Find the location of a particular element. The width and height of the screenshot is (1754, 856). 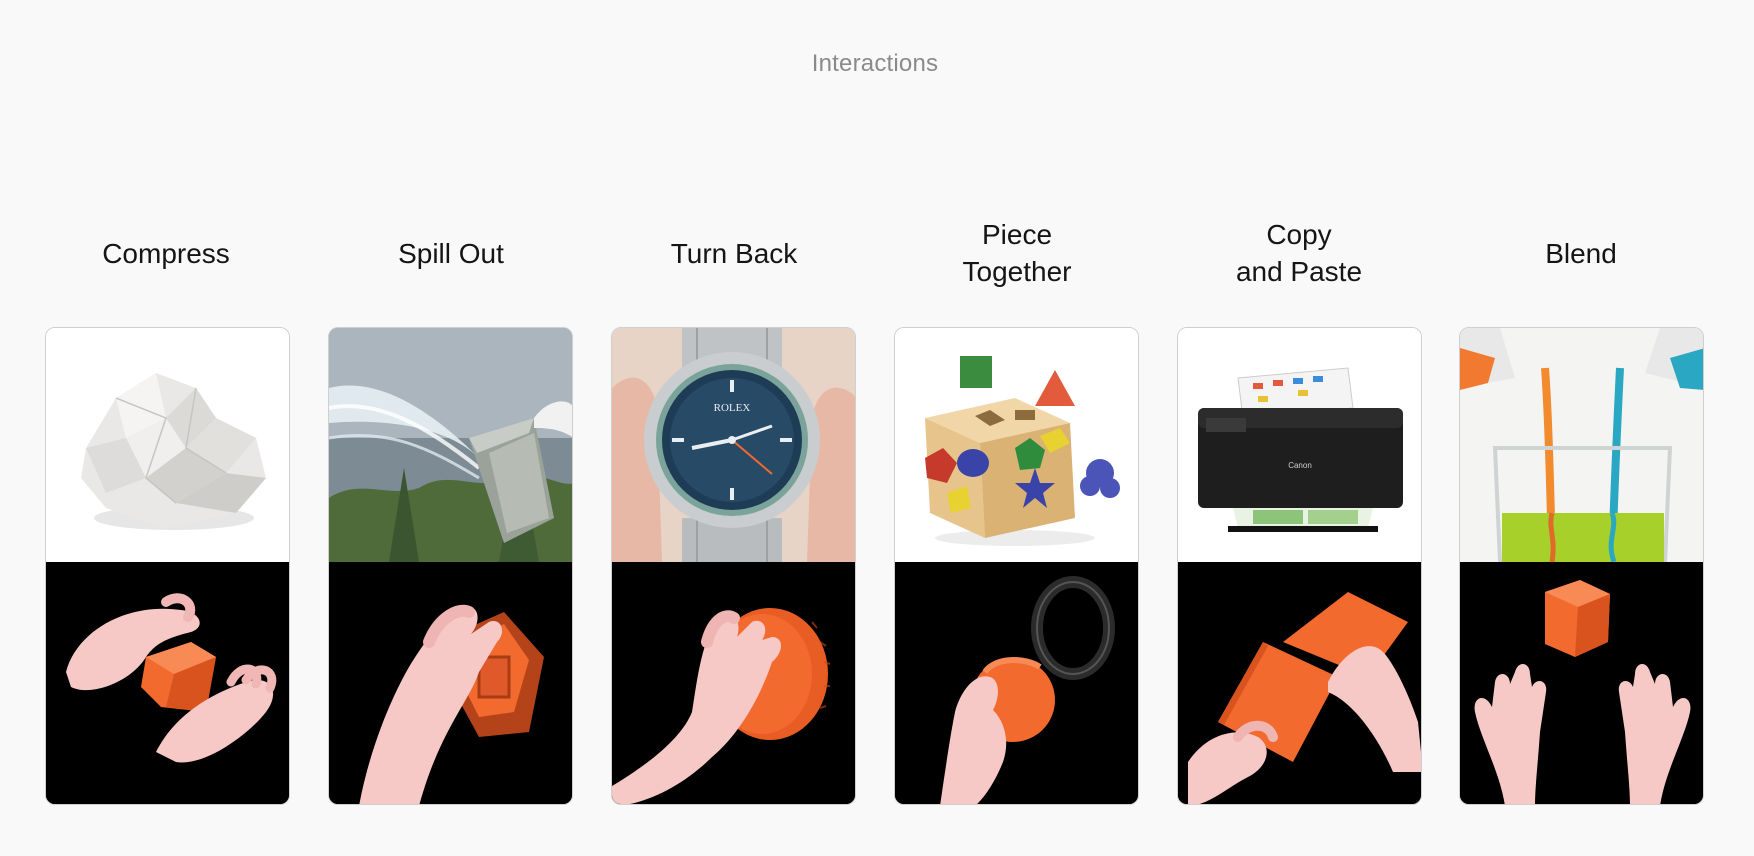

column-title-line: Turn Back is located at coordinates (734, 253).